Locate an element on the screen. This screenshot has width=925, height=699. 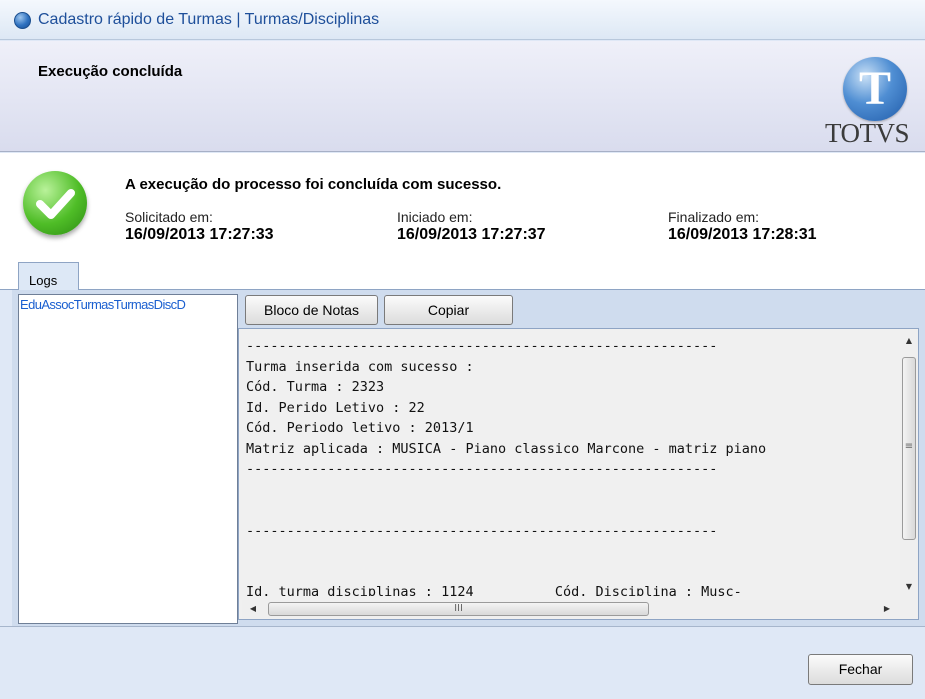
close-button: Fechar is located at coordinates (860, 669).